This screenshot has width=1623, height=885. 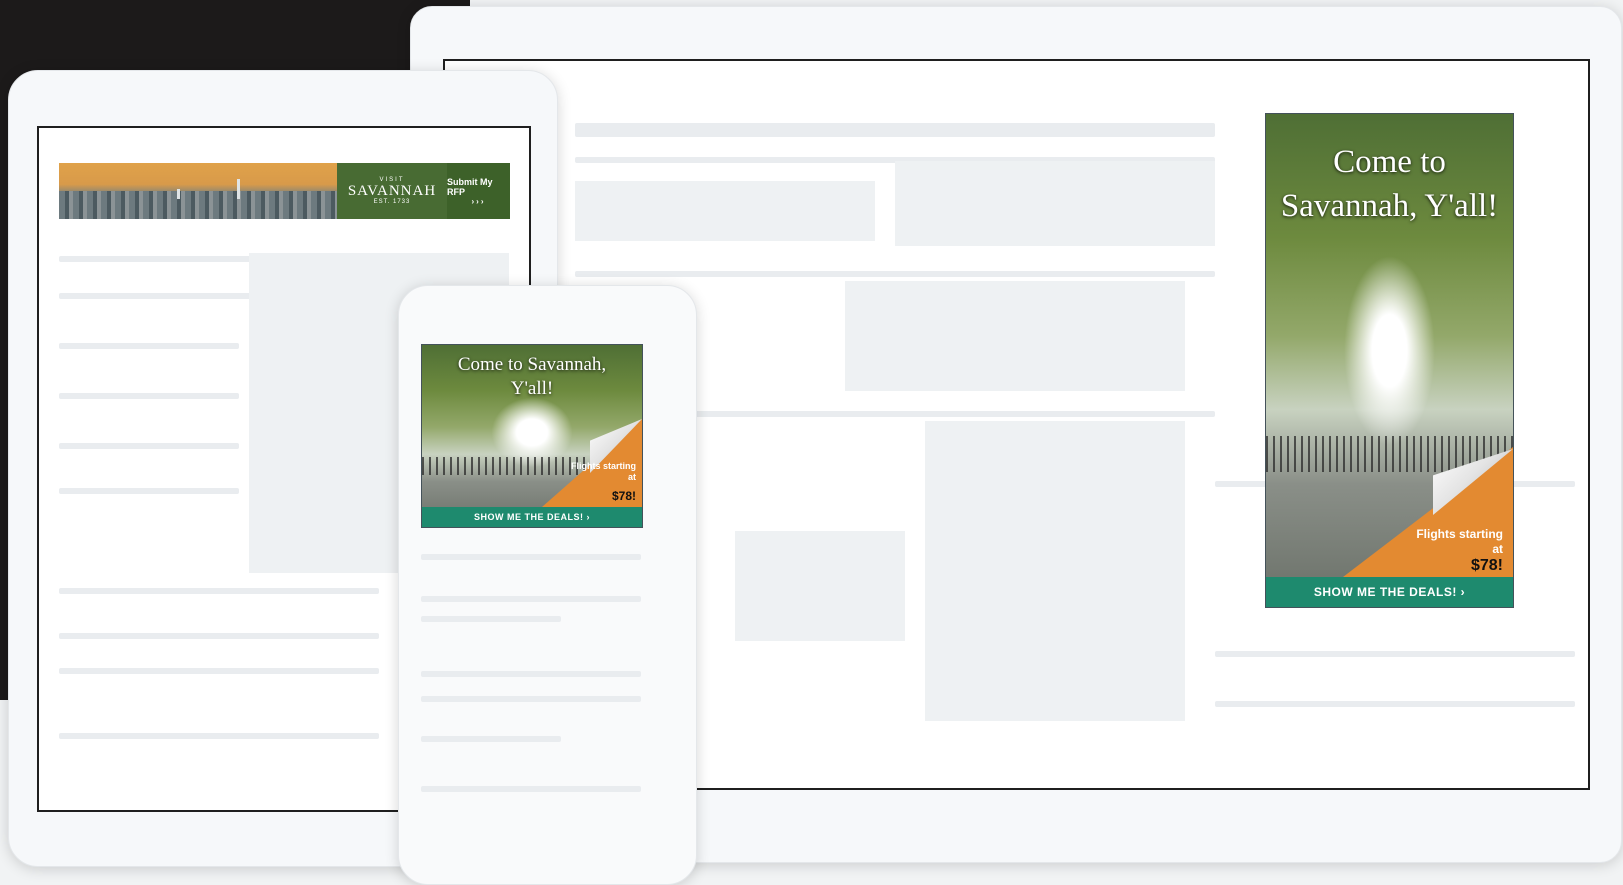 I want to click on logo-est-text: EST. 1733, so click(x=392, y=202).